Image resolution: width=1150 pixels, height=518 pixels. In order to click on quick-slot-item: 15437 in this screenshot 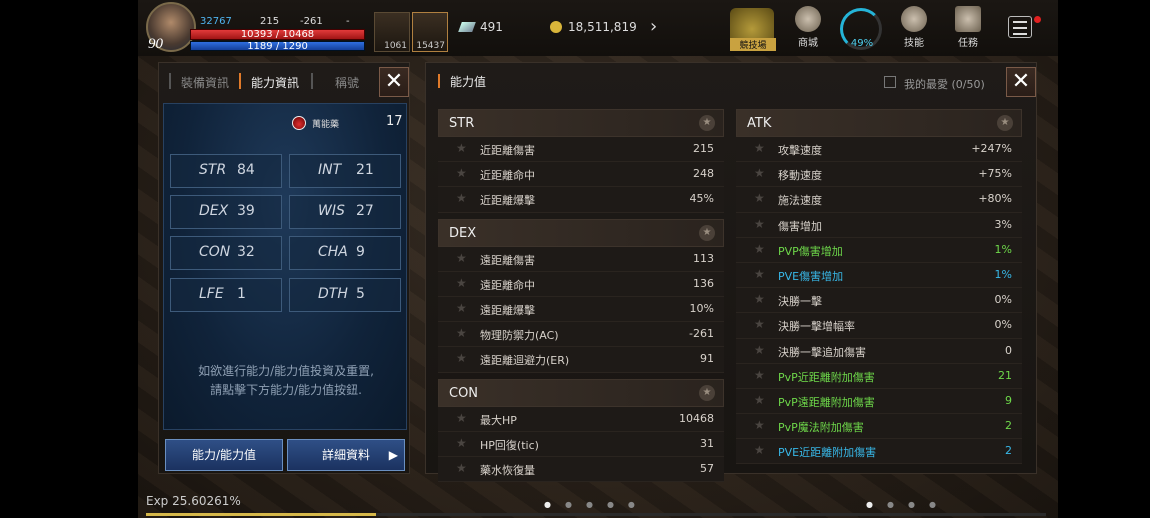, I will do `click(430, 32)`.